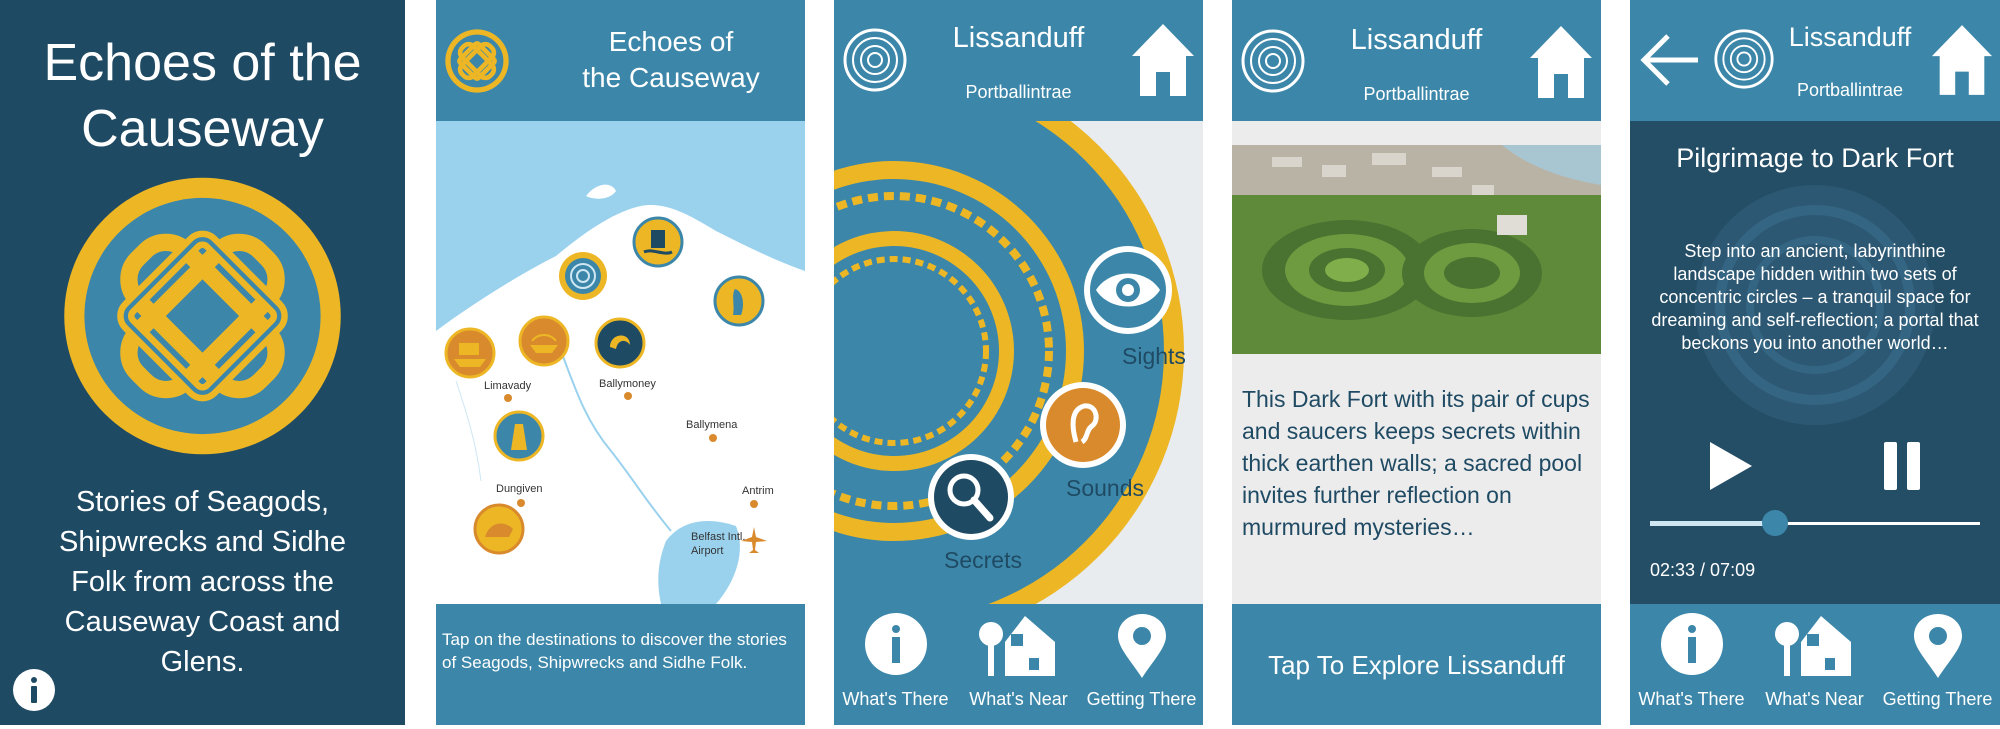 This screenshot has width=2000, height=729. What do you see at coordinates (470, 353) in the screenshot?
I see `map-pin-ship` at bounding box center [470, 353].